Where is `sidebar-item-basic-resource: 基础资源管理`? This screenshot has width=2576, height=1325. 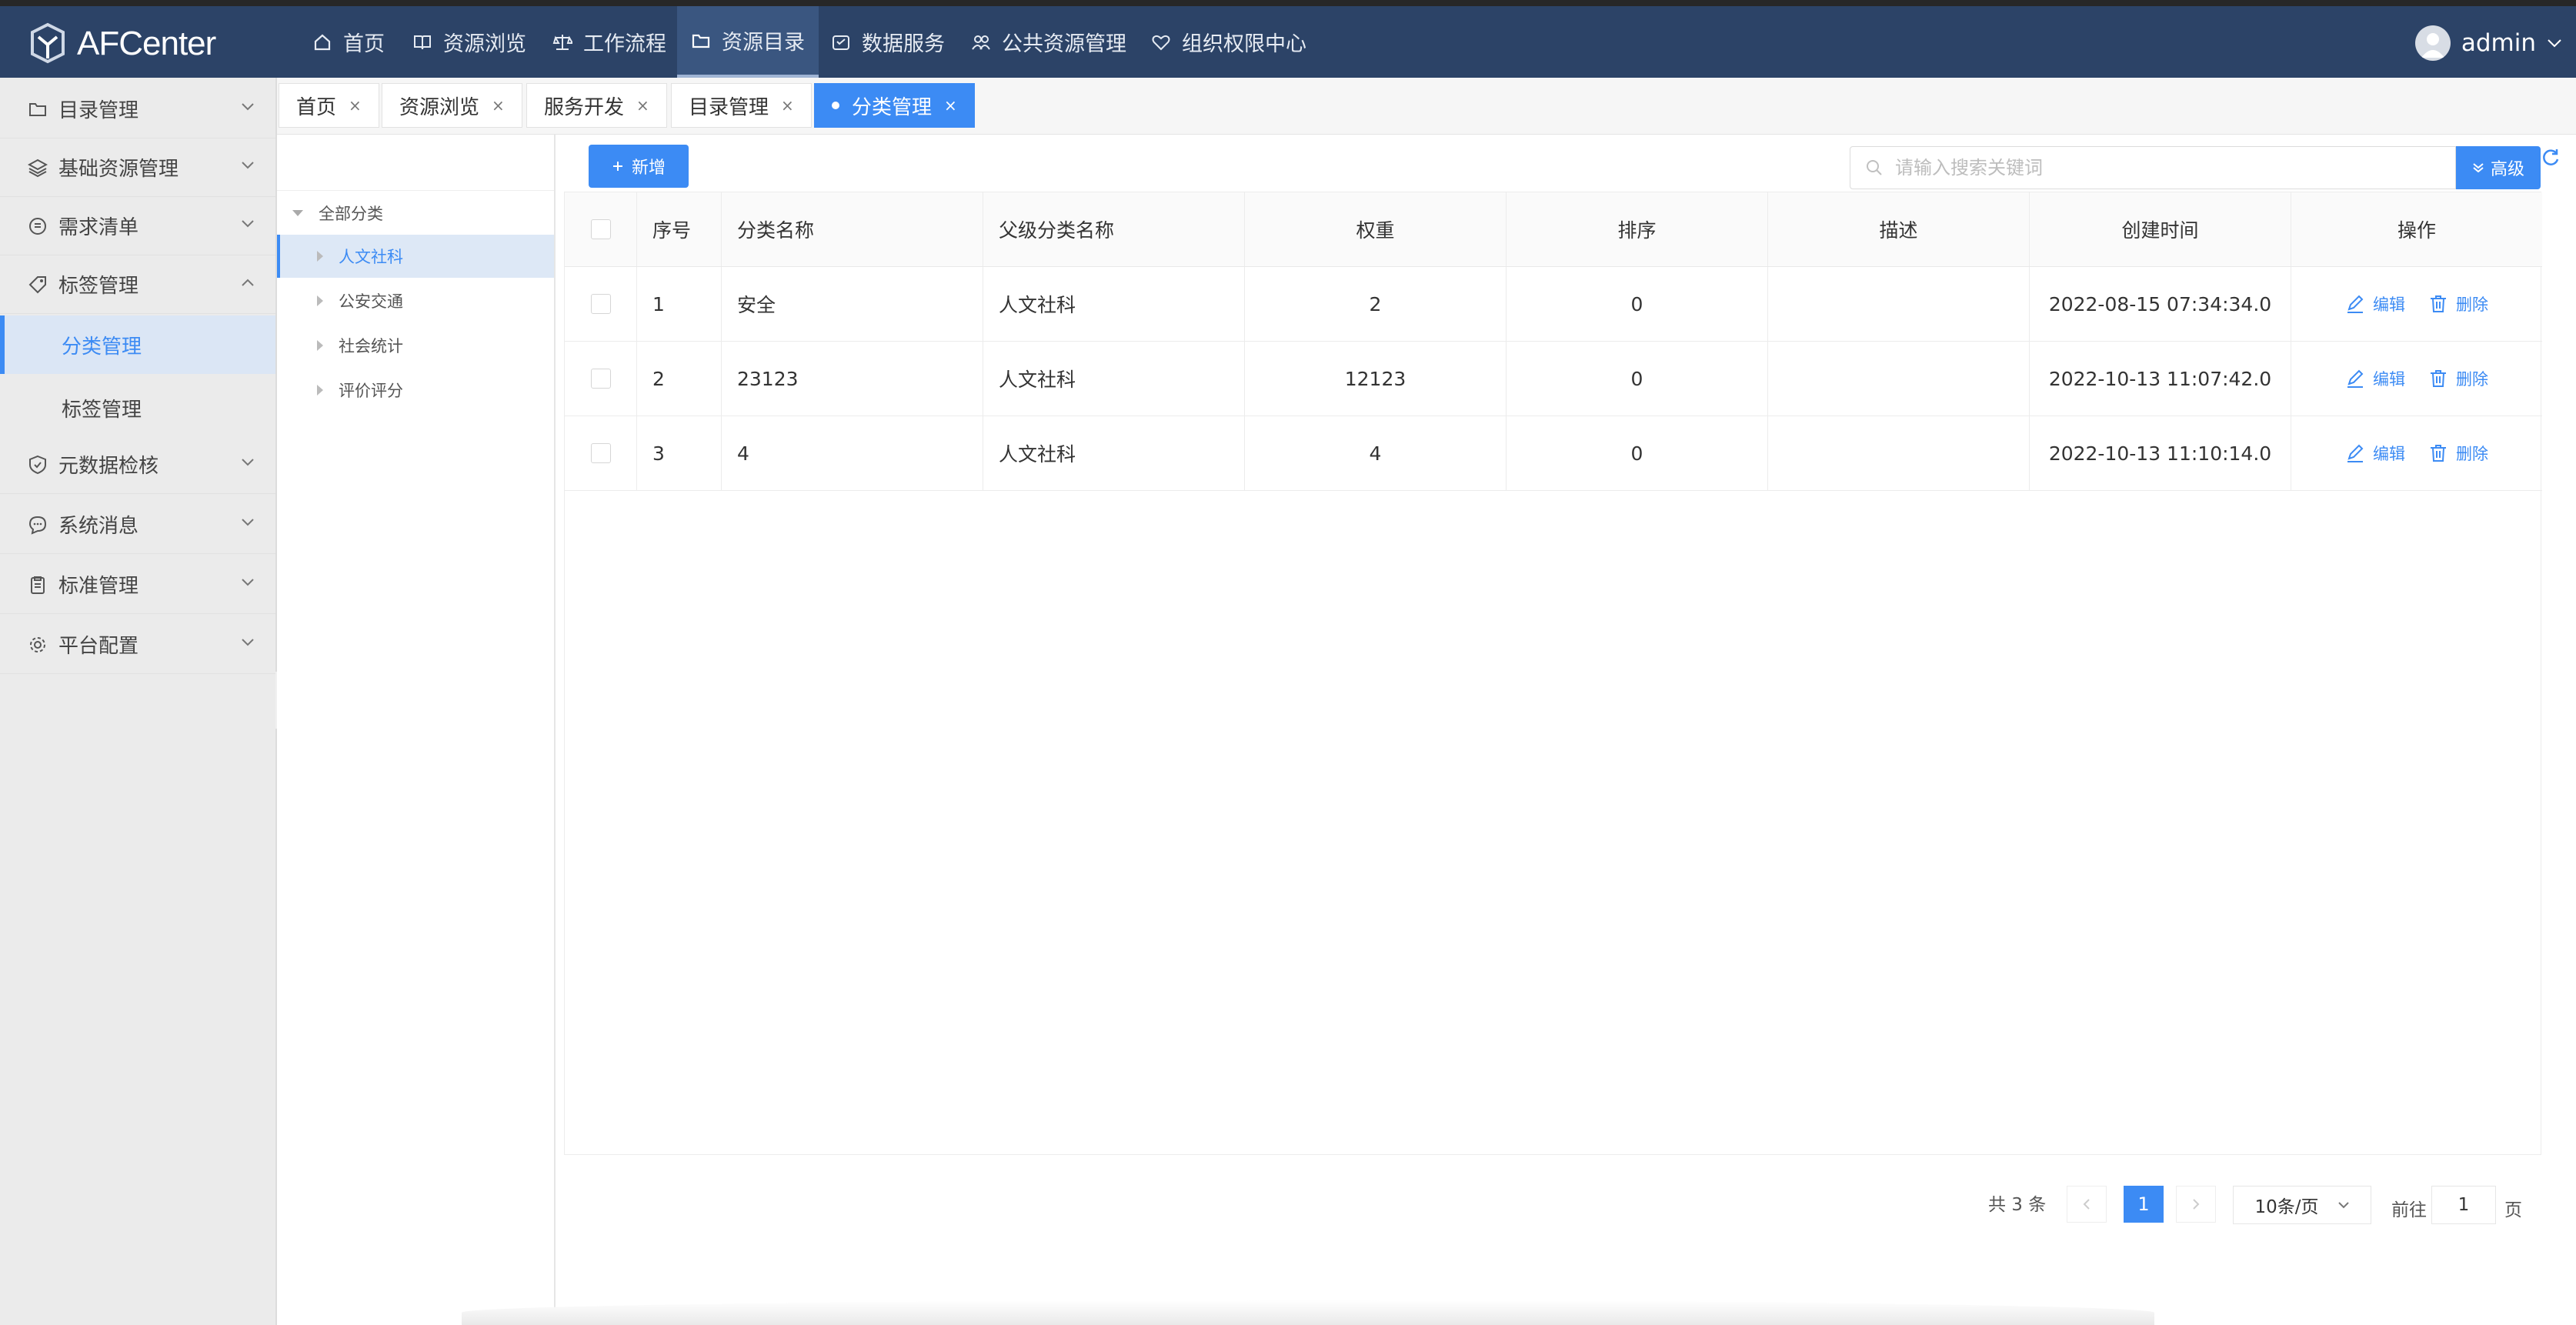
sidebar-item-basic-resource: 基础资源管理 is located at coordinates (138, 168).